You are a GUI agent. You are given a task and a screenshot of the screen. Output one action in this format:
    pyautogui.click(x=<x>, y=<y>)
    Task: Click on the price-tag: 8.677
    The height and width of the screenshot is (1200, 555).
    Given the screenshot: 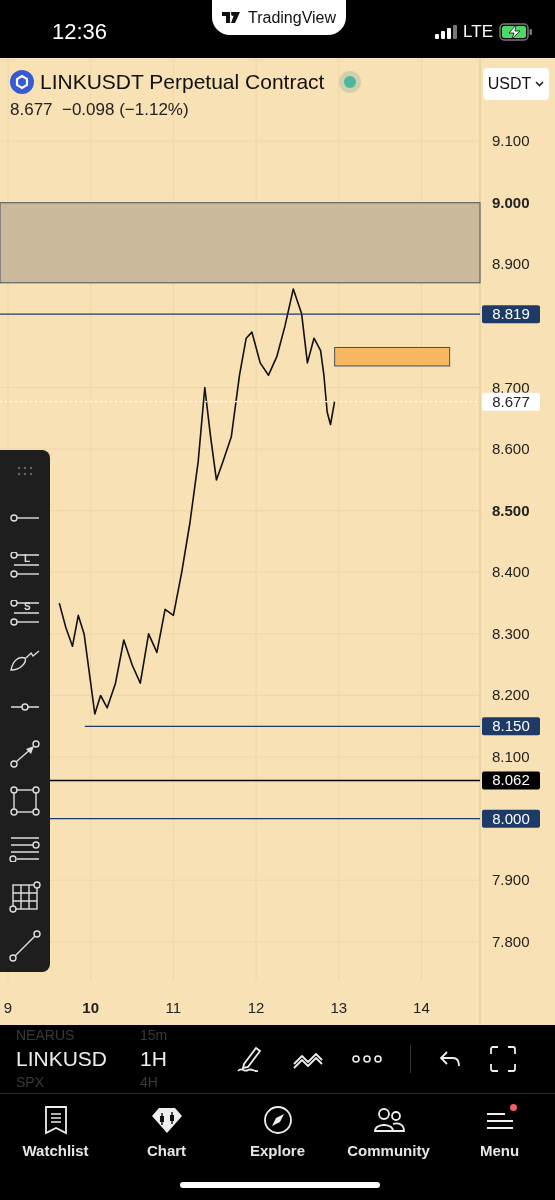 What is the action you would take?
    pyautogui.click(x=511, y=401)
    